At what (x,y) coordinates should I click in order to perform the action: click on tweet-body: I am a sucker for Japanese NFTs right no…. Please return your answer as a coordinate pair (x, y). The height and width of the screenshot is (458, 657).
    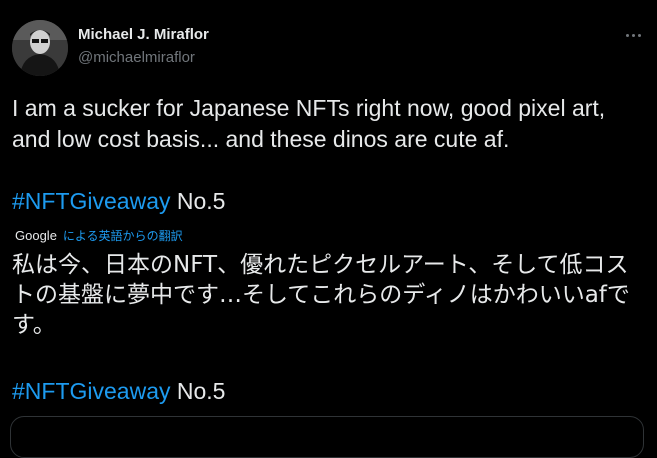
    Looking at the image, I should click on (309, 123).